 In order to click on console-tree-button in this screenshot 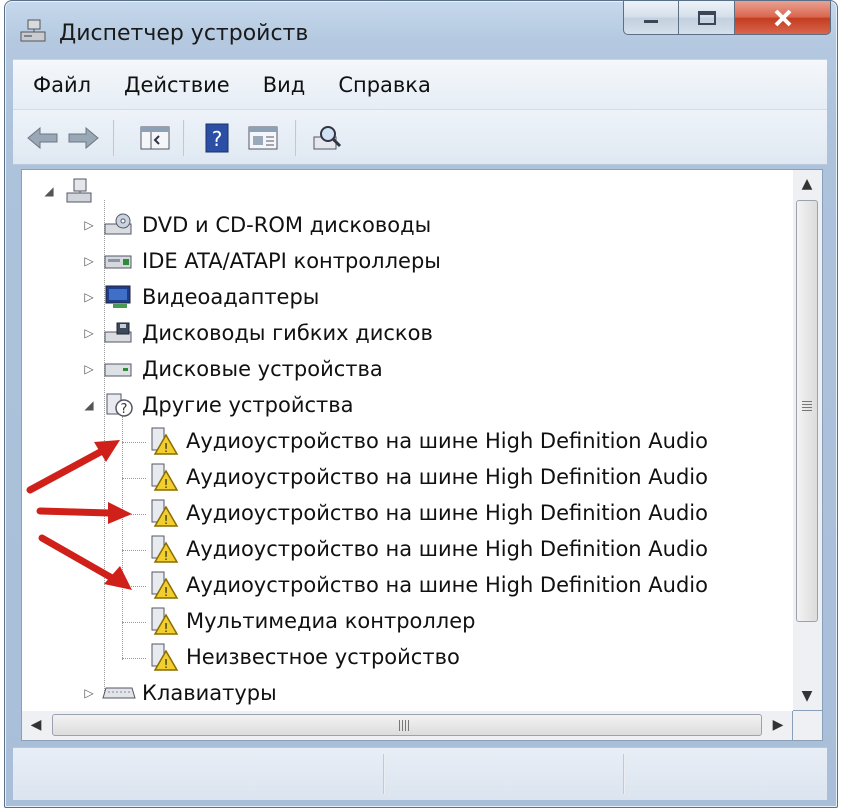, I will do `click(155, 138)`.